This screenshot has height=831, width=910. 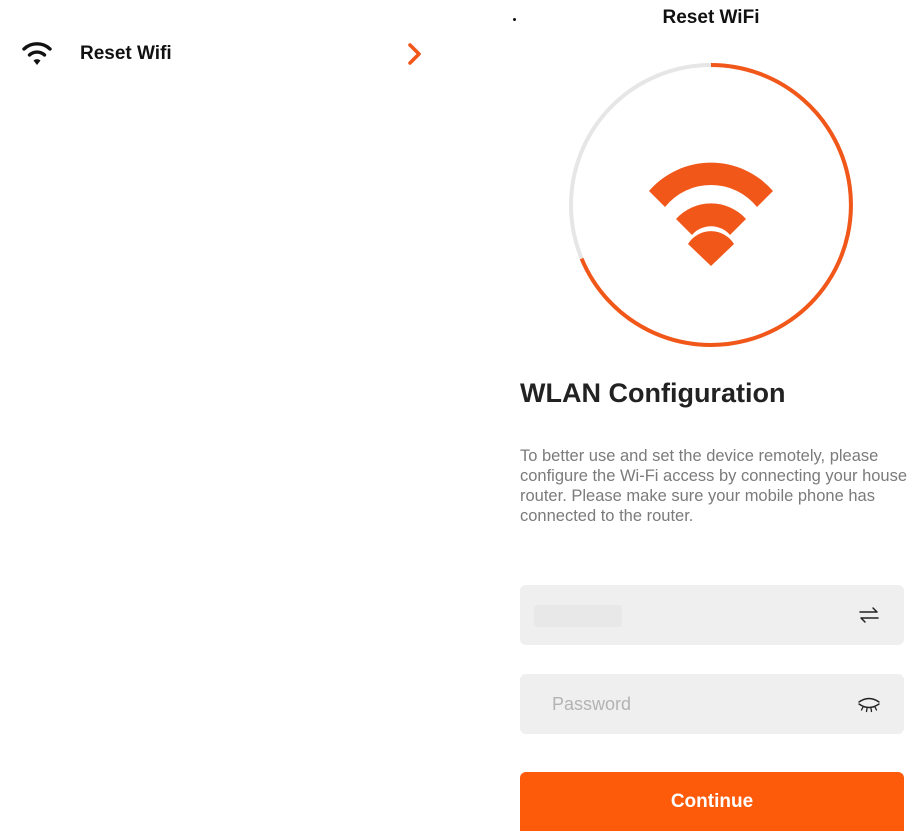 I want to click on chevron-right-icon, so click(x=414, y=54).